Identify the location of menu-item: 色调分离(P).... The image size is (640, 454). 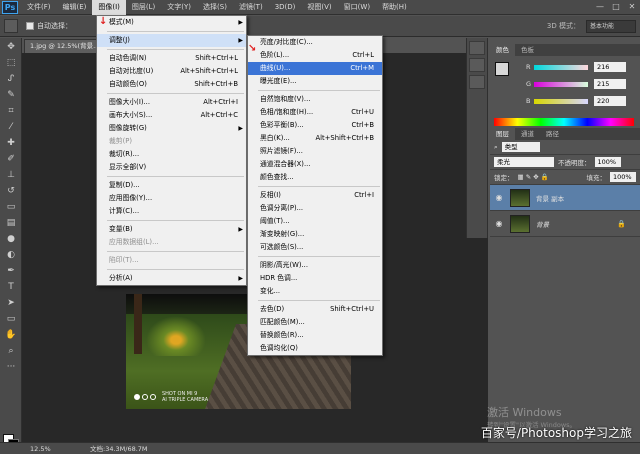
(315, 208).